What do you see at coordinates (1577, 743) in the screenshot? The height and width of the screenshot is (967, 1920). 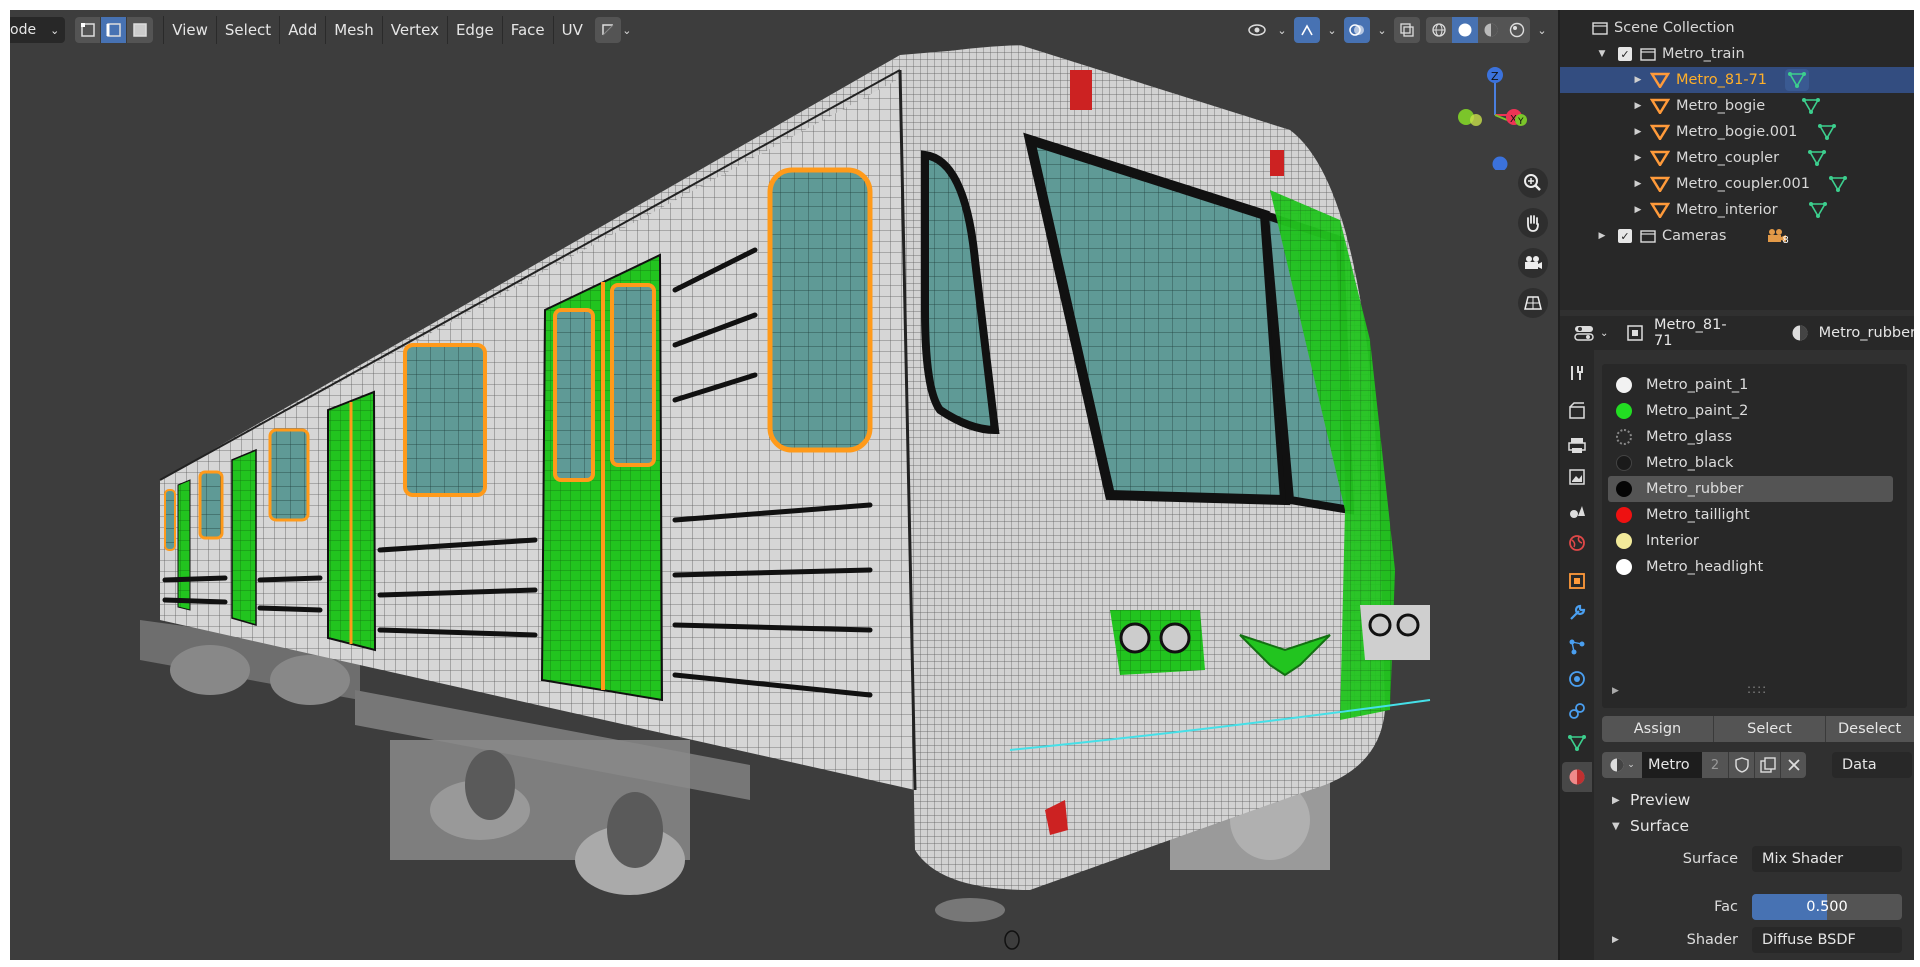 I see `tab-mesh-data` at bounding box center [1577, 743].